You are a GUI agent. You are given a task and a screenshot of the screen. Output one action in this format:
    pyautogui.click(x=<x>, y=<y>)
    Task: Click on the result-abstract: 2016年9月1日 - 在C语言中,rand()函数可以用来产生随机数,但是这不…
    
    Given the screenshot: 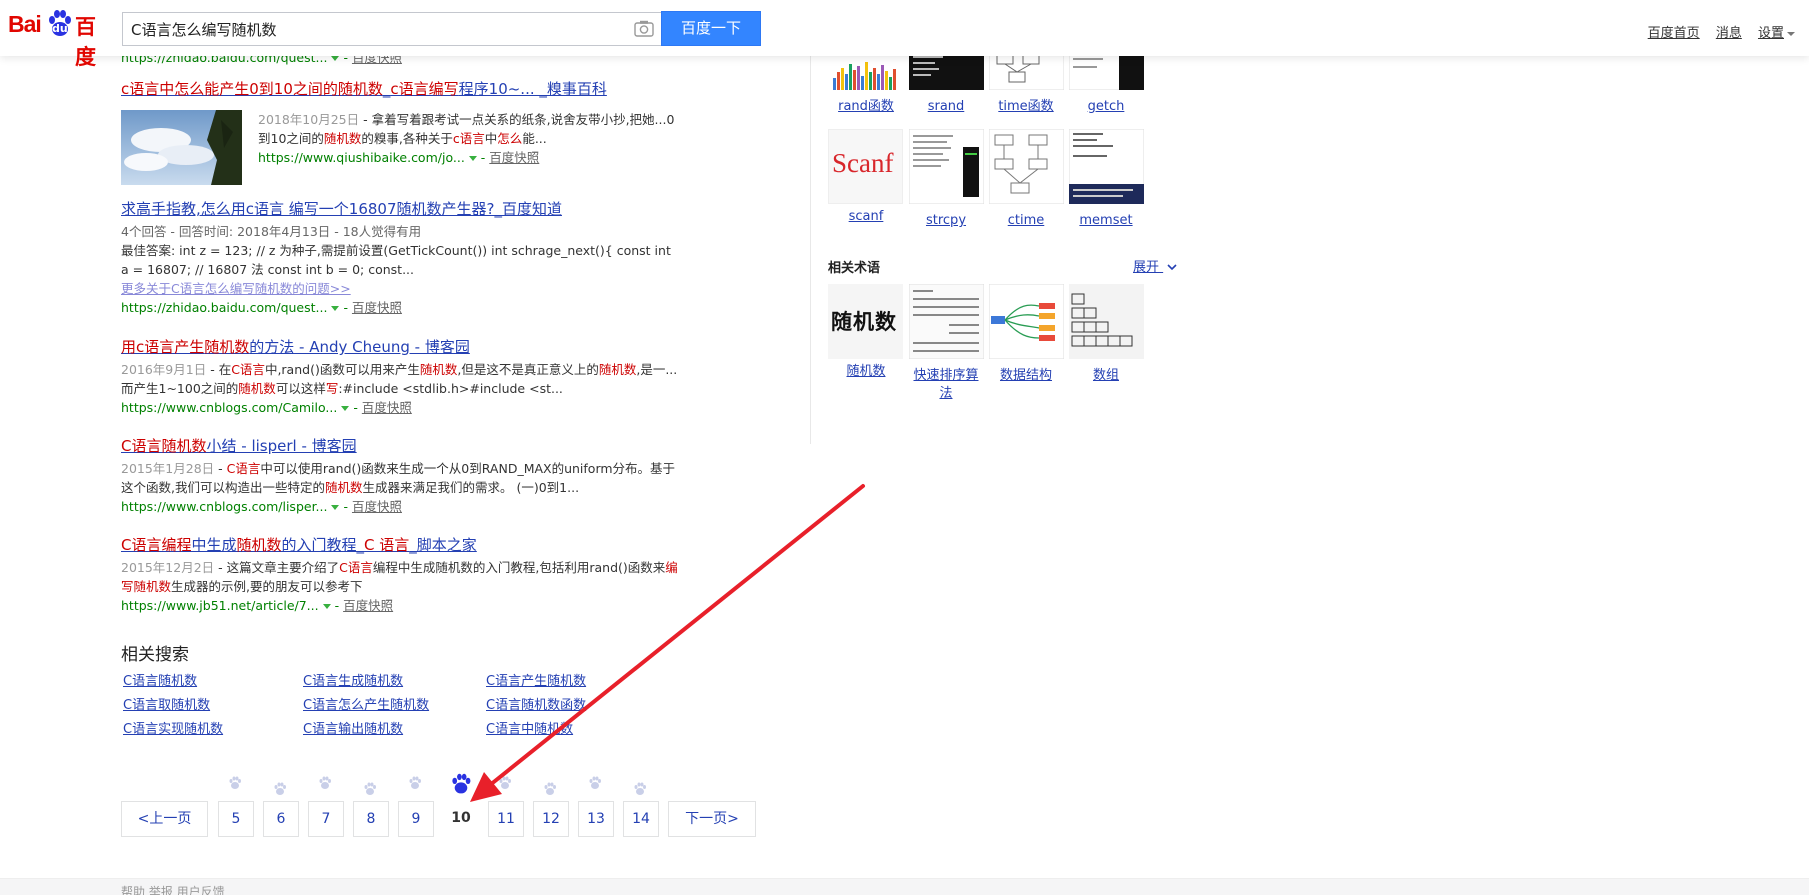 What is the action you would take?
    pyautogui.click(x=399, y=379)
    